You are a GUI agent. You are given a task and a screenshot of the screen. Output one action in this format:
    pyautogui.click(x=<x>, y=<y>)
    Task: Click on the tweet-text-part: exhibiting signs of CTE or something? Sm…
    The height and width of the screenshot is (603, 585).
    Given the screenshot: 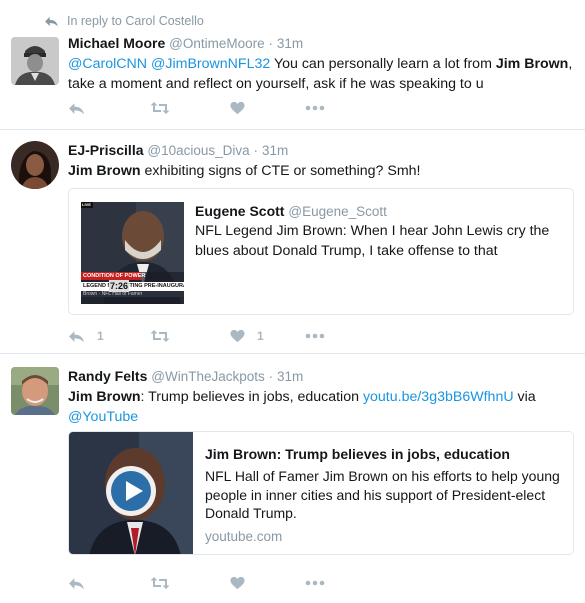 What is the action you would take?
    pyautogui.click(x=280, y=171)
    